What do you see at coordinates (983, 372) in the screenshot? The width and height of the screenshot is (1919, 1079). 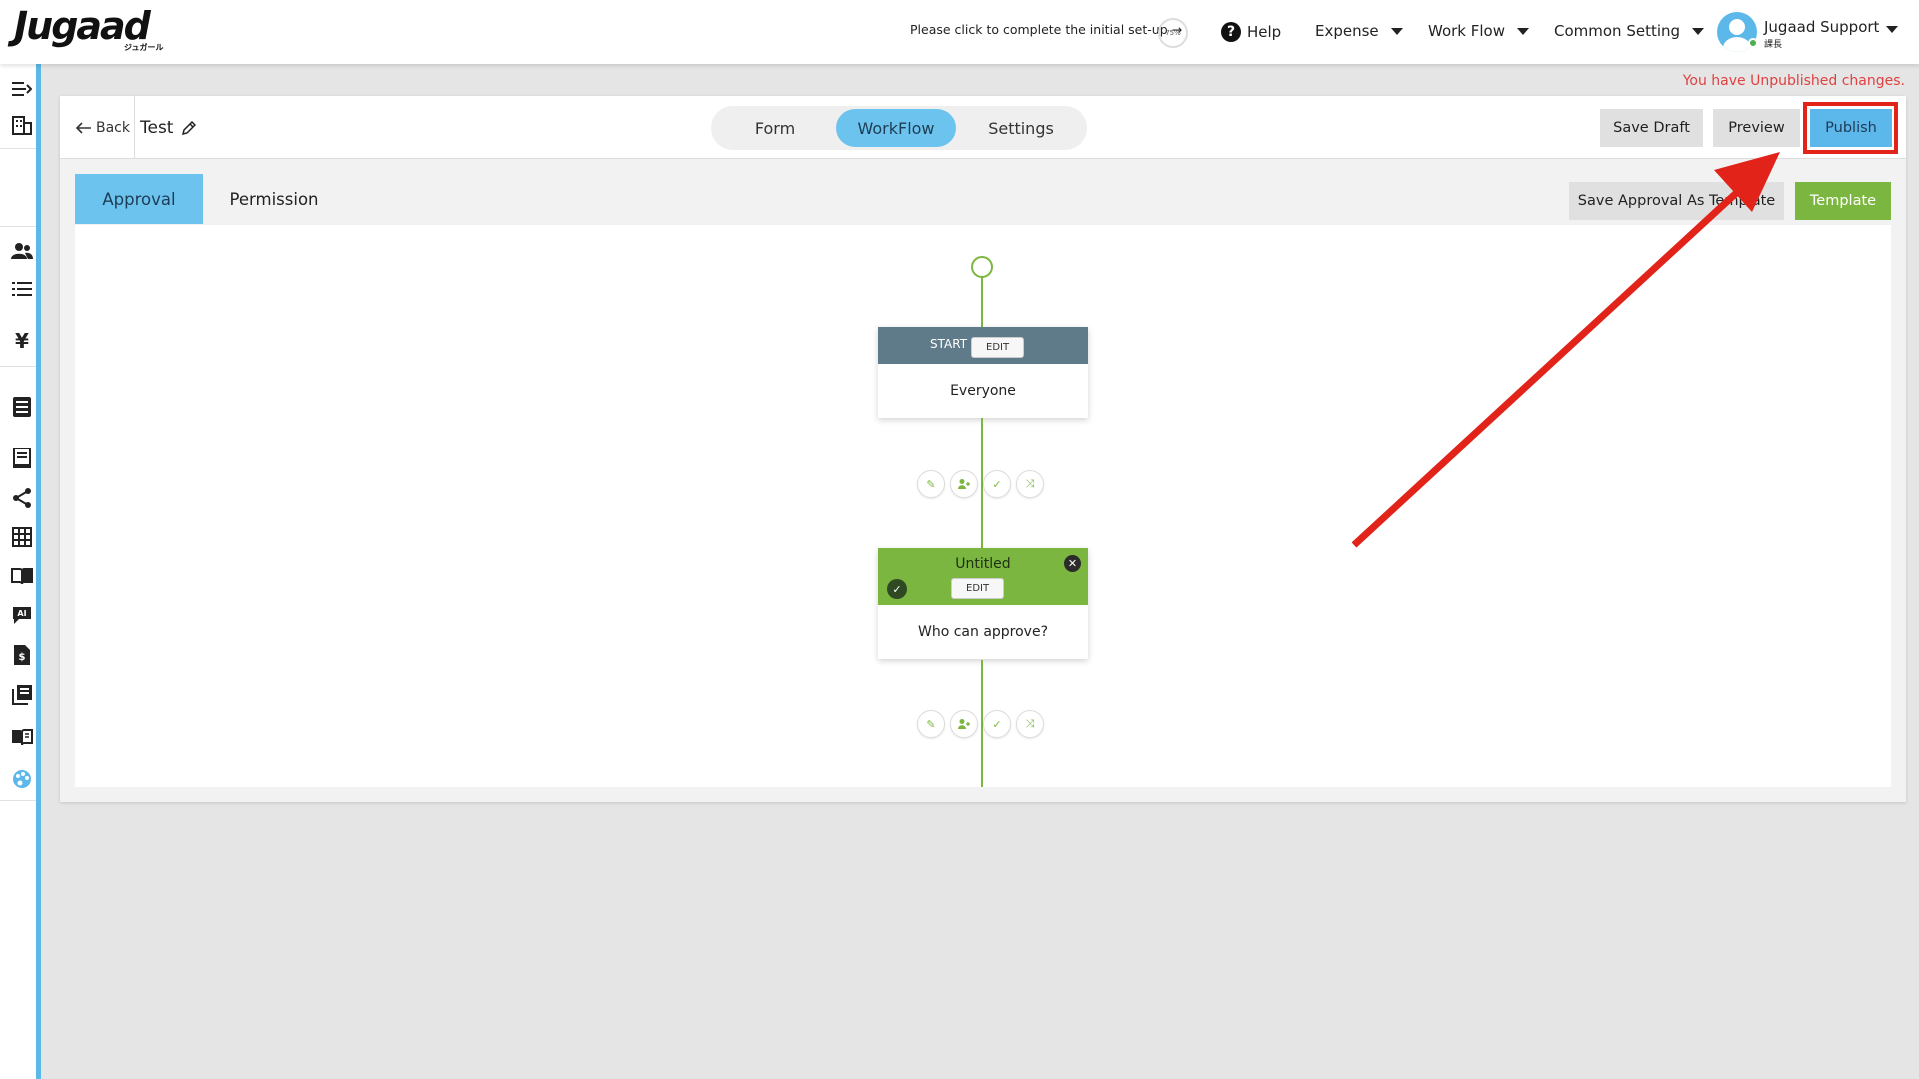 I see `start-node: START EDIT Everyone` at bounding box center [983, 372].